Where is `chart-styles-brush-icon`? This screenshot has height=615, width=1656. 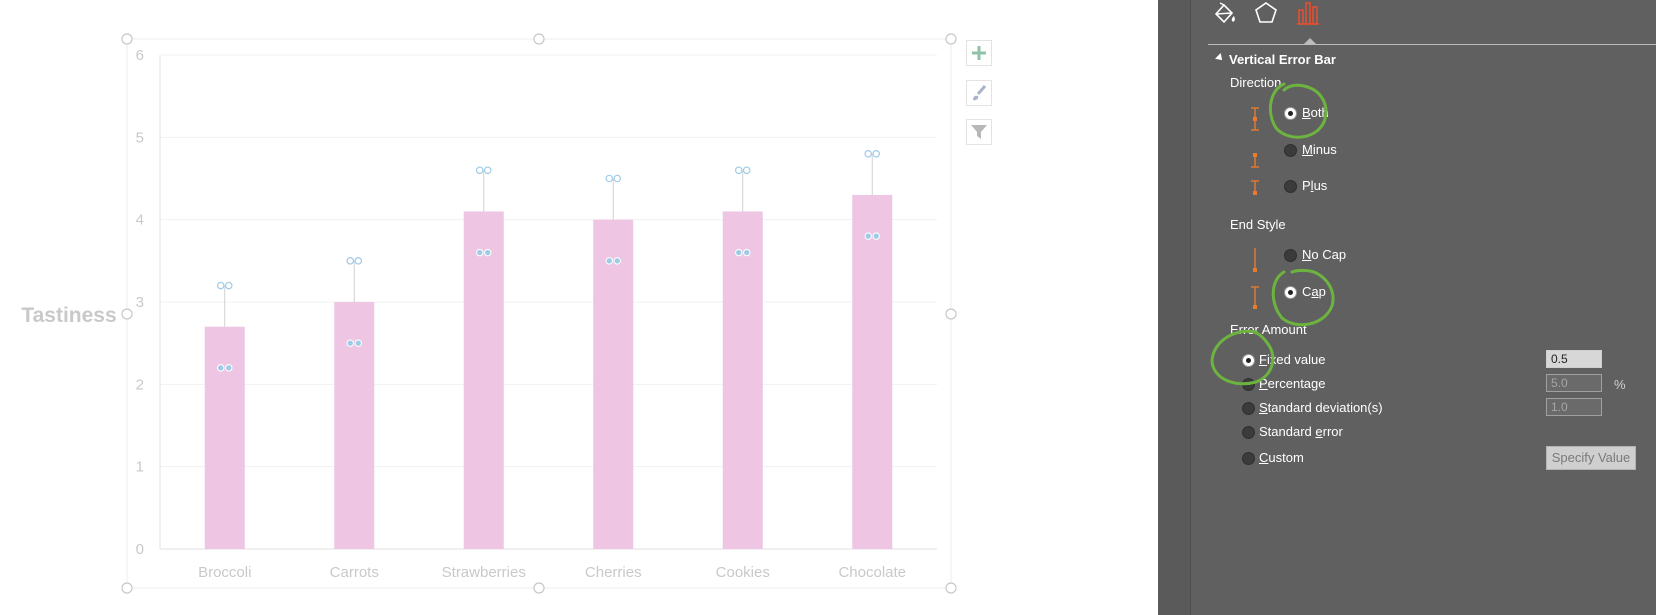
chart-styles-brush-icon is located at coordinates (980, 93).